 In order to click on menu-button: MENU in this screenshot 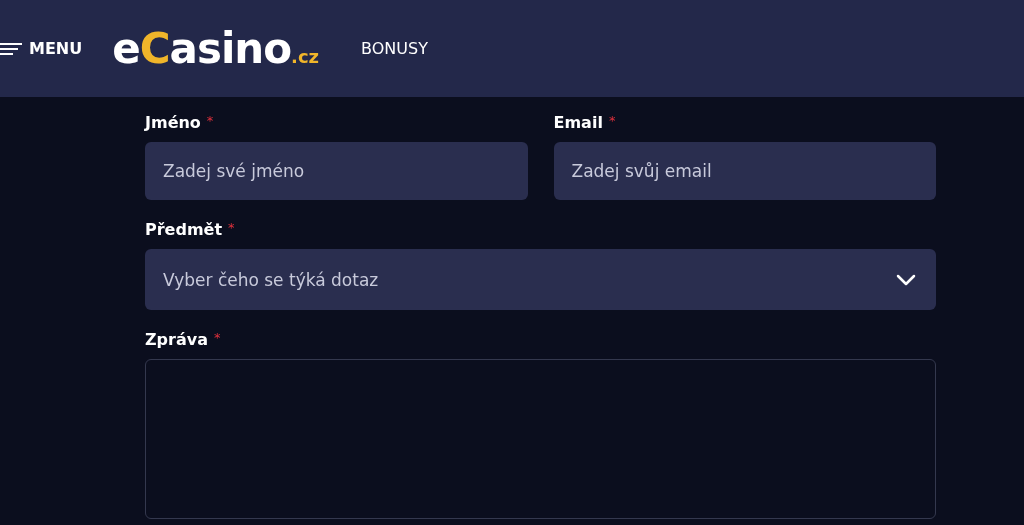, I will do `click(41, 48)`.